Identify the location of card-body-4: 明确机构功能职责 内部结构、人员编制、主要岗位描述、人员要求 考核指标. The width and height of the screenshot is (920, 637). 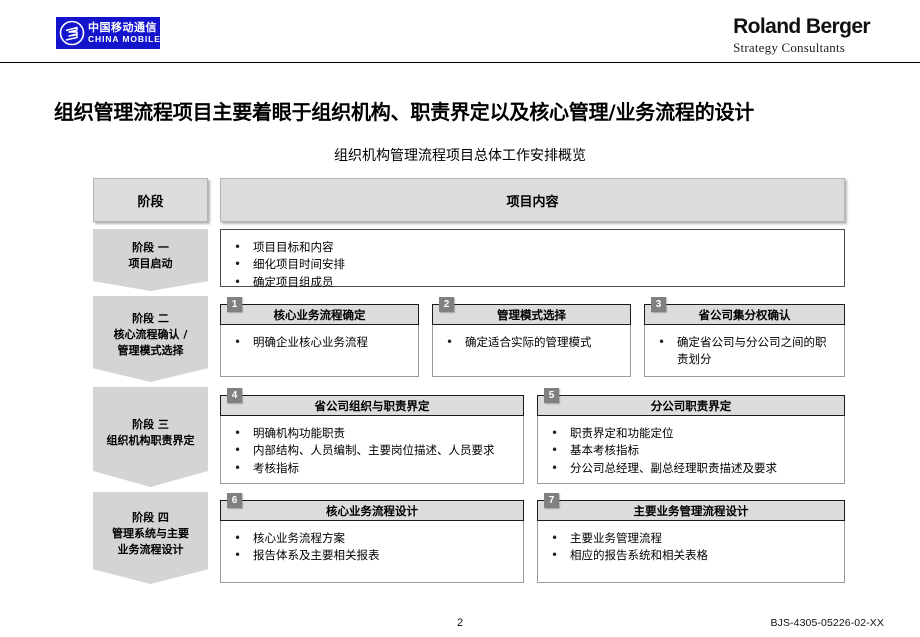
(372, 450).